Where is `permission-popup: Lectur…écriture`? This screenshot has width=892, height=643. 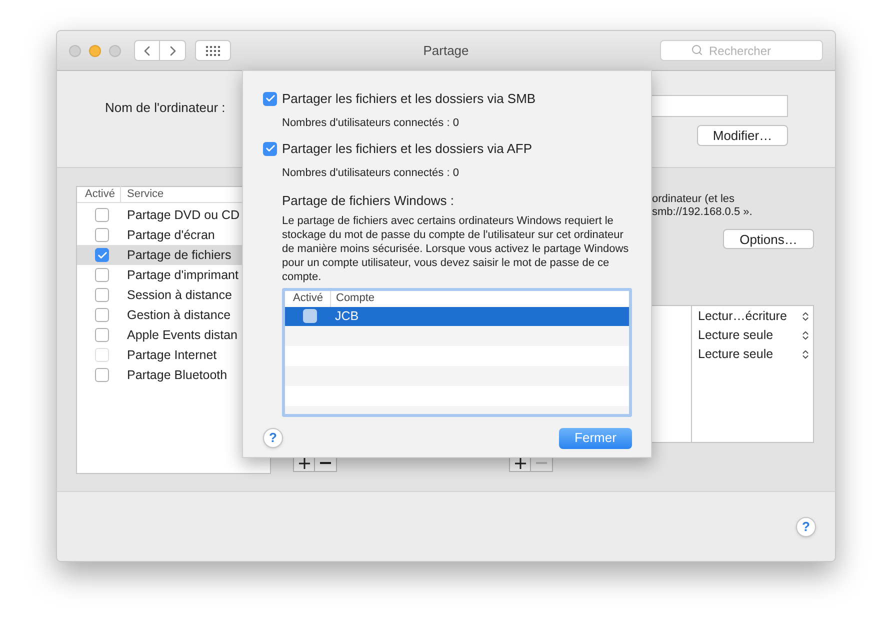 permission-popup: Lectur…écriture is located at coordinates (752, 316).